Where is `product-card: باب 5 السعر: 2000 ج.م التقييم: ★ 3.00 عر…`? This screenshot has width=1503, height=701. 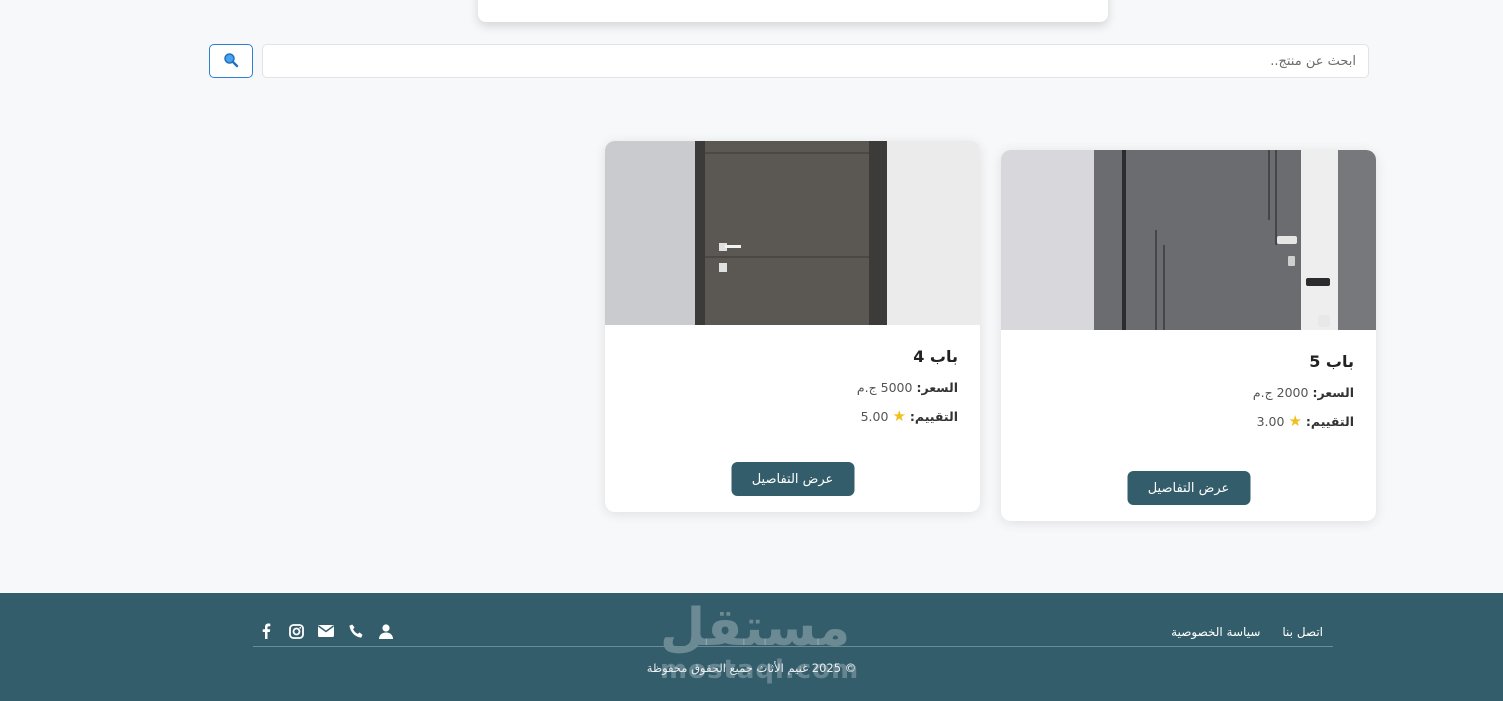
product-card: باب 5 السعر: 2000 ج.م التقييم: ★ 3.00 عر… is located at coordinates (1188, 335).